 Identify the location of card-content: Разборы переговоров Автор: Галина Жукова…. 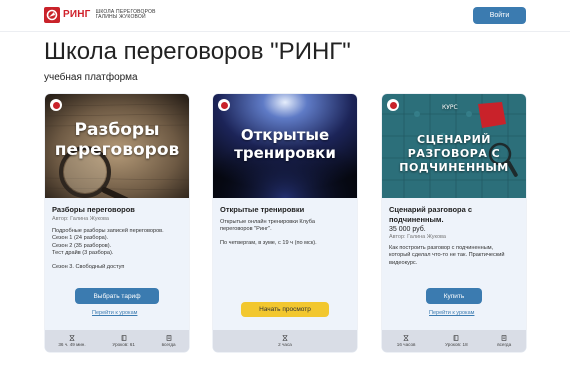
(117, 238).